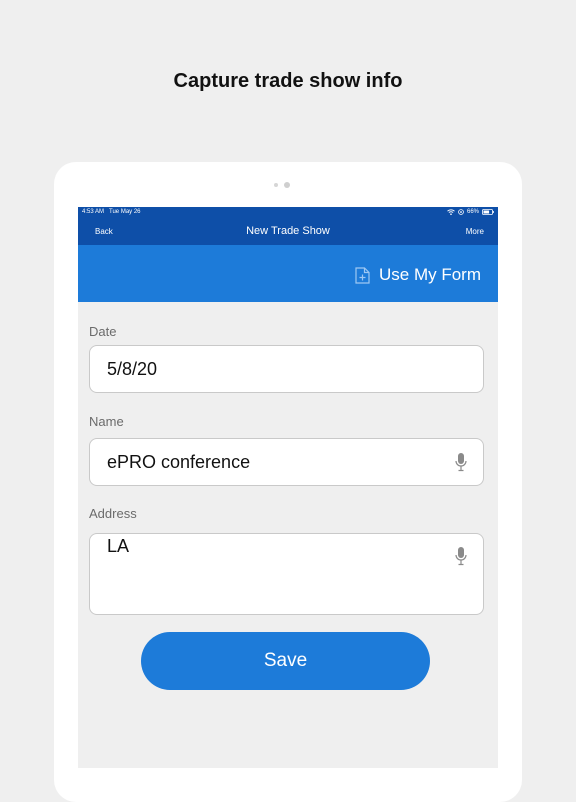 The width and height of the screenshot is (576, 802). I want to click on wifi-icon, so click(451, 212).